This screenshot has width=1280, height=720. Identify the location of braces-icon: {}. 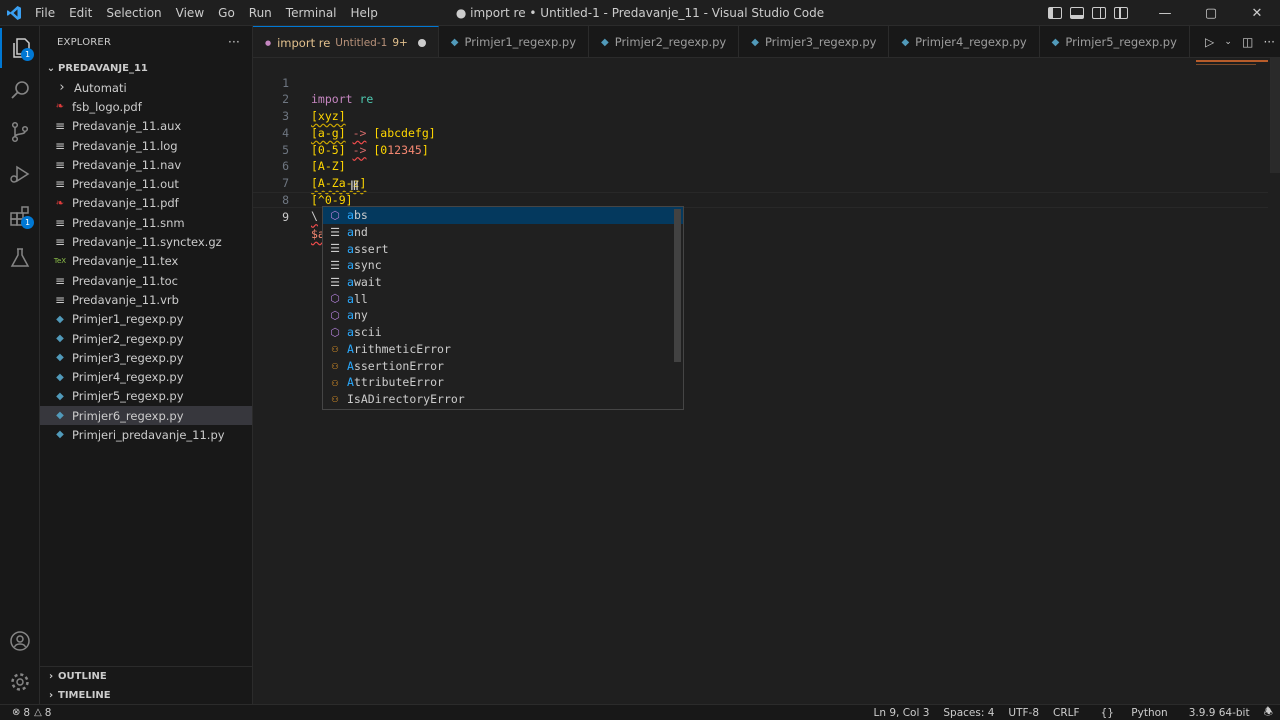
(1107, 712).